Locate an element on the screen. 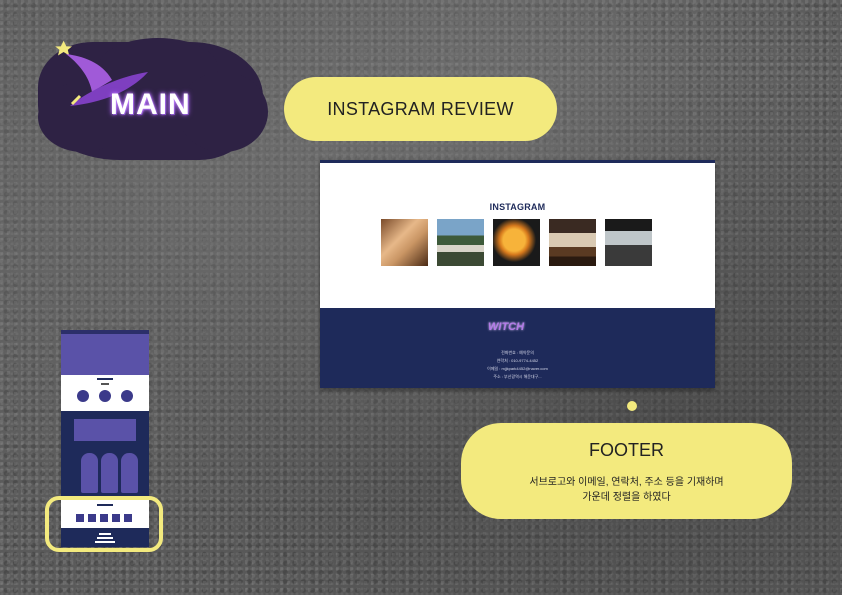  footer-desc-line: 가운데 정렬을 하였다 is located at coordinates (626, 497).